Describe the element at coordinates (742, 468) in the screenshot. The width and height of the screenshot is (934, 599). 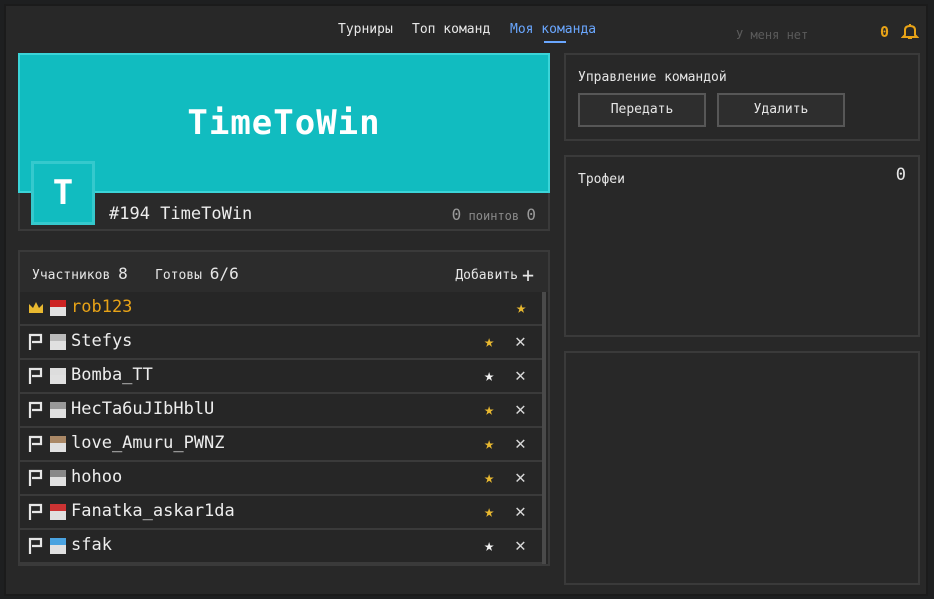
I see `empty-panel` at that location.